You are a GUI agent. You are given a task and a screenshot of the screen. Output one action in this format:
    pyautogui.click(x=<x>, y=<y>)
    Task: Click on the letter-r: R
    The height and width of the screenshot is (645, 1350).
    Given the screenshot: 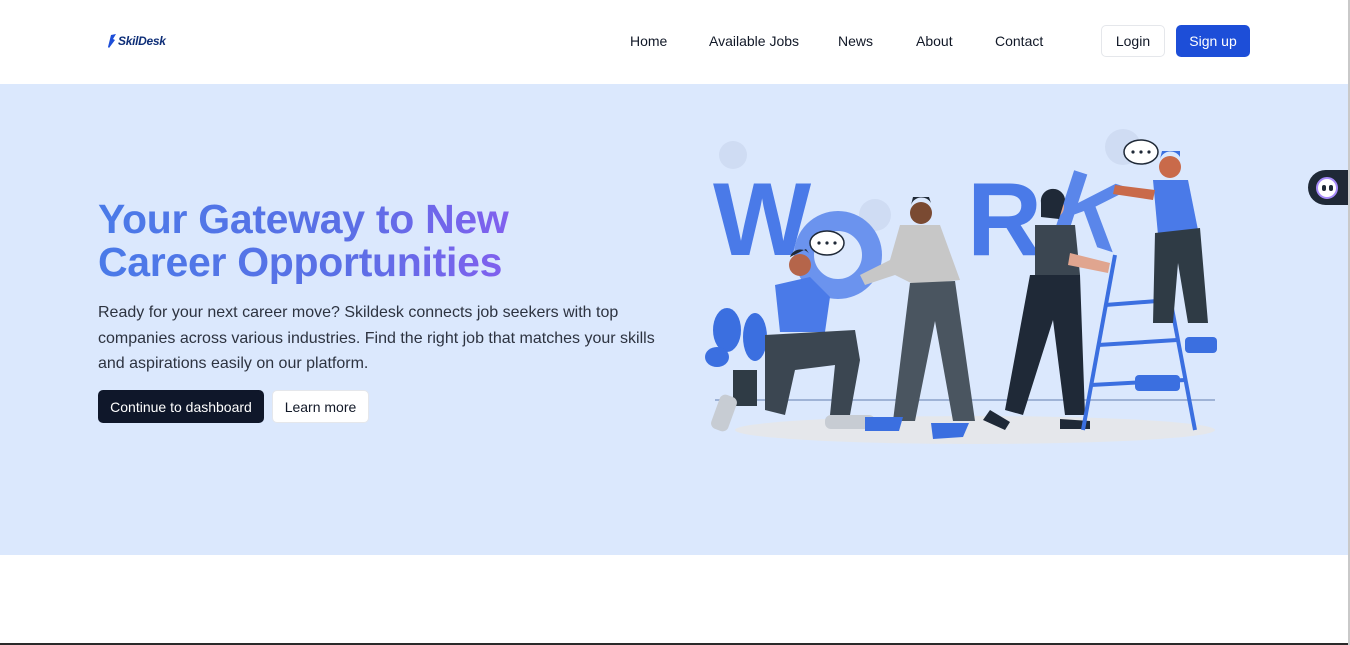 What is the action you would take?
    pyautogui.click(x=1004, y=220)
    